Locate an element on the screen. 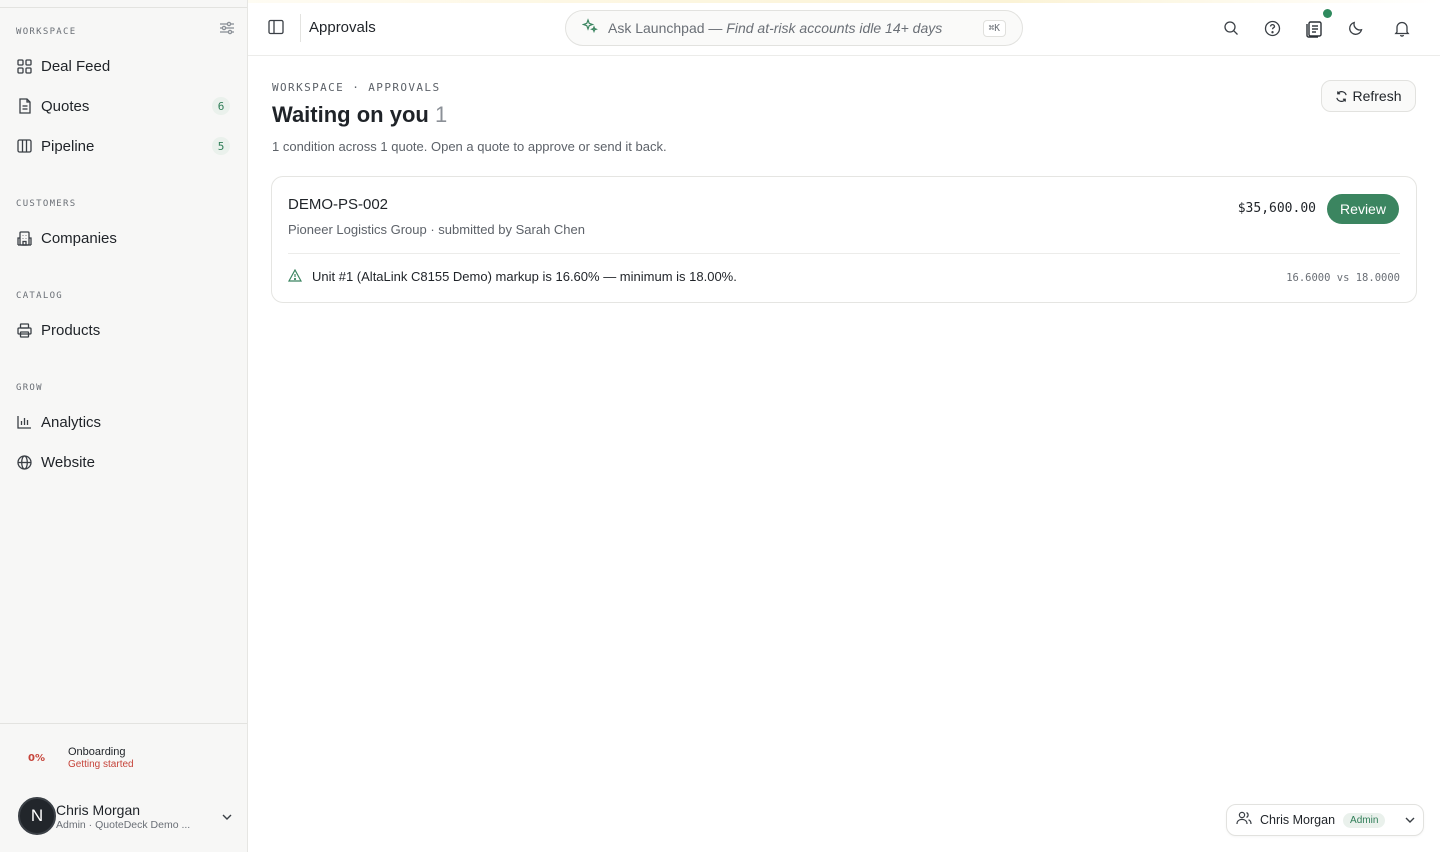 The height and width of the screenshot is (852, 1440). sidebar-item-companies: Companies is located at coordinates (123, 238).